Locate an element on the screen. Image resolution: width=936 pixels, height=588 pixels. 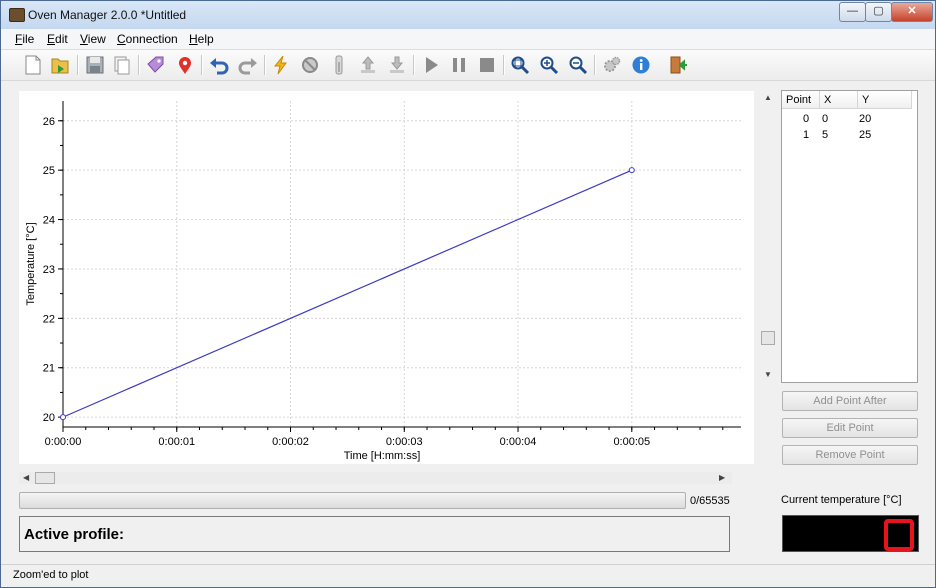
upload-icon is located at coordinates (368, 65).